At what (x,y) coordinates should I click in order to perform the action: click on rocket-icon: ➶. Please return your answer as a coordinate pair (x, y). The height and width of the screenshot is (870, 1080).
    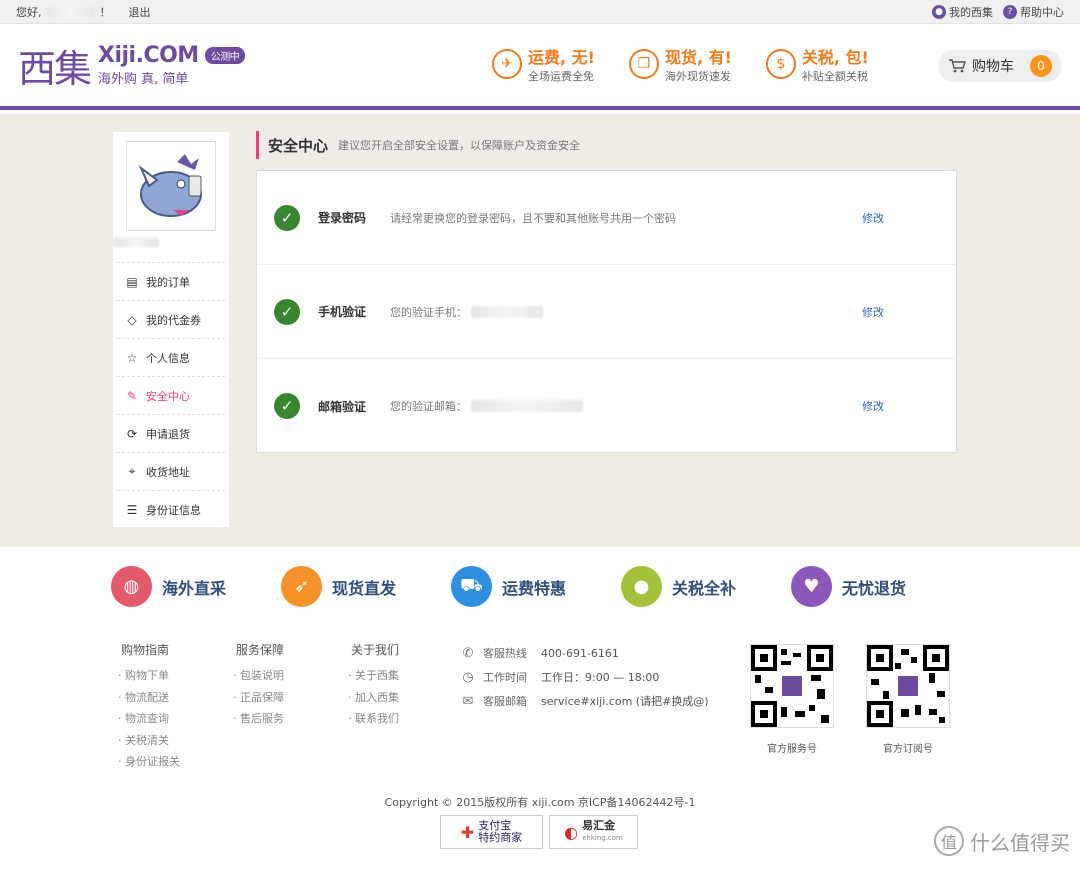
    Looking at the image, I should click on (301, 586).